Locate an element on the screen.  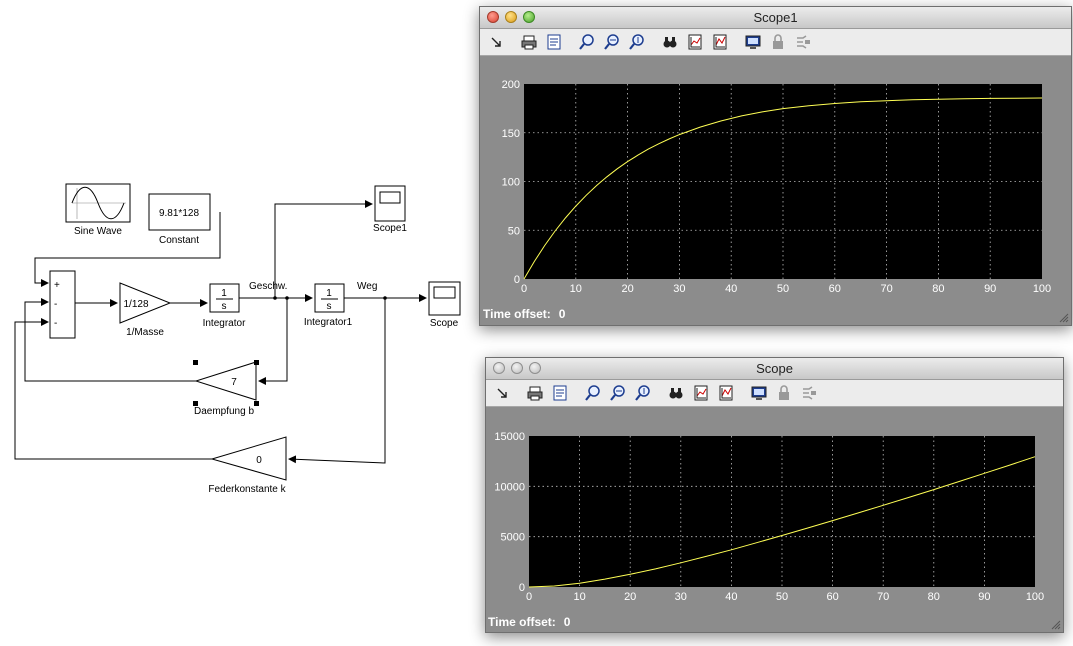
gain-masse-block: 1/128 is located at coordinates (145, 303).